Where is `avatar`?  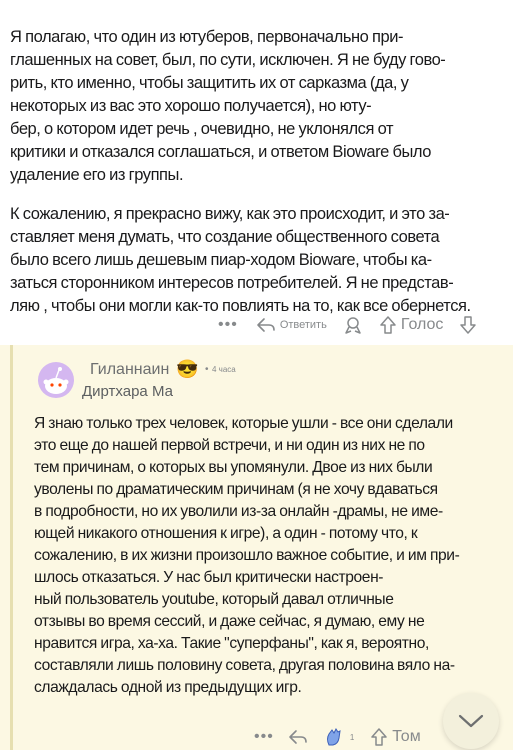
avatar is located at coordinates (56, 380).